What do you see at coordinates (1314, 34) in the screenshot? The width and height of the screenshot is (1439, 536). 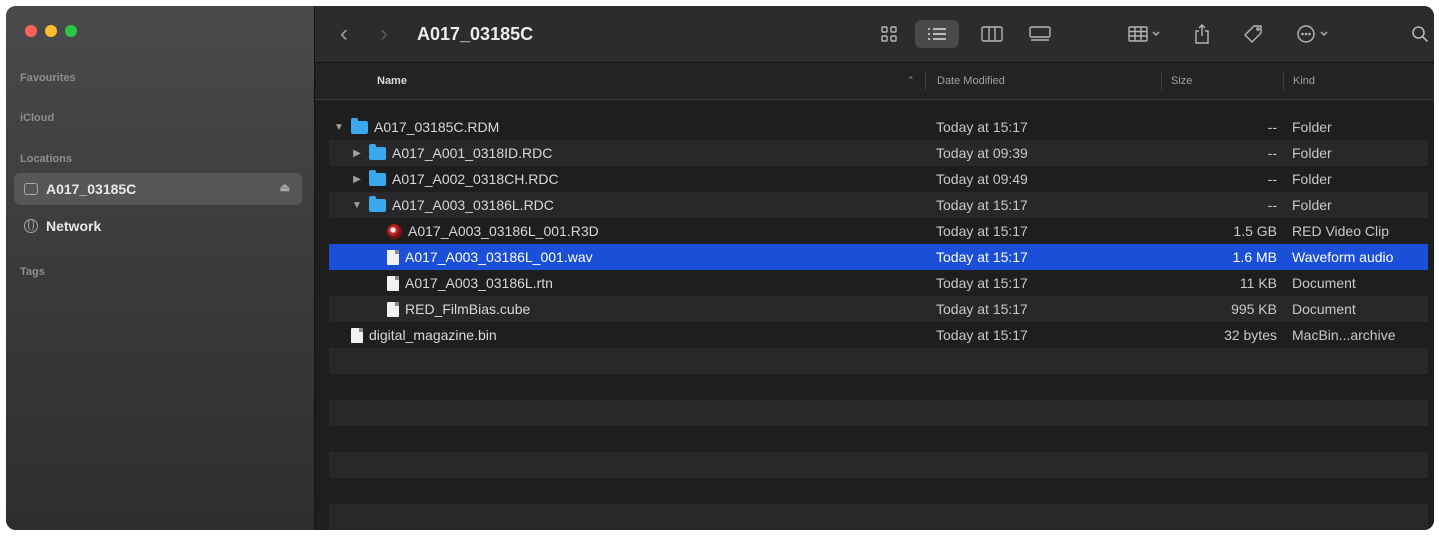 I see `more-actions-icon` at bounding box center [1314, 34].